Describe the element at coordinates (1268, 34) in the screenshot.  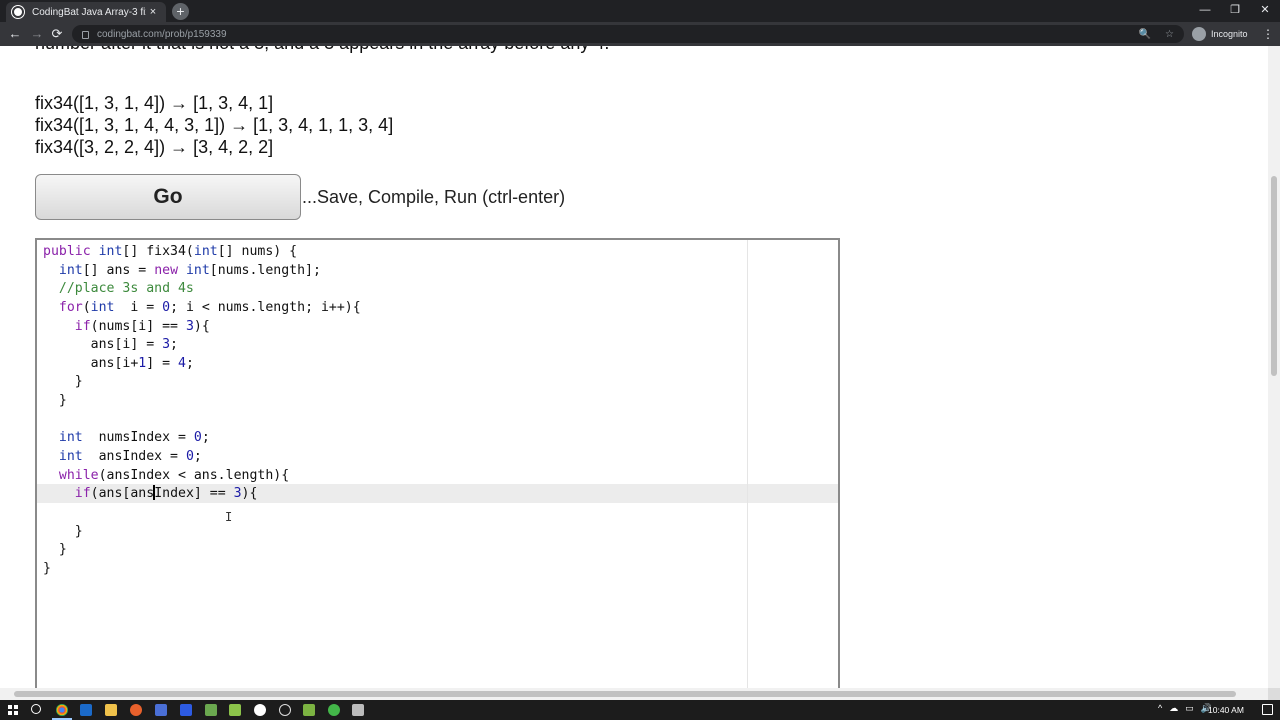
I see `browser-menu-icon: ⋮` at that location.